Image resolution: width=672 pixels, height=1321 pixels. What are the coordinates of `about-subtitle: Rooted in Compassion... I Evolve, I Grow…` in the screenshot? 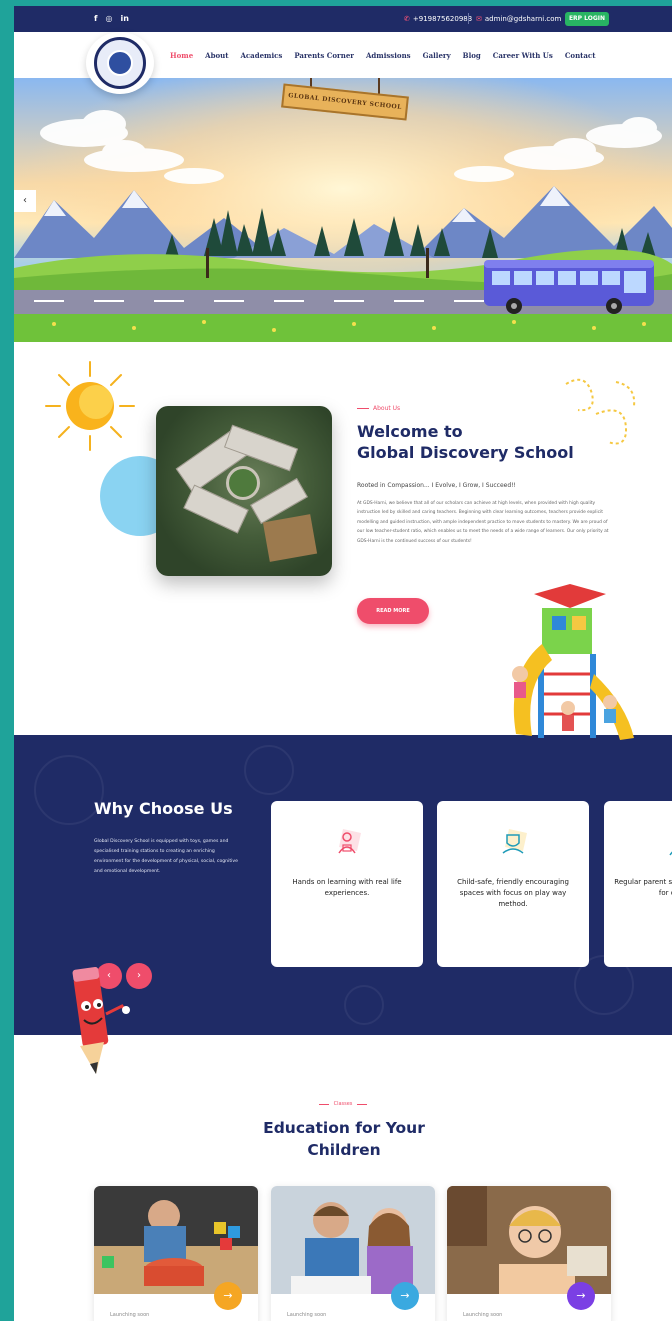 It's located at (436, 485).